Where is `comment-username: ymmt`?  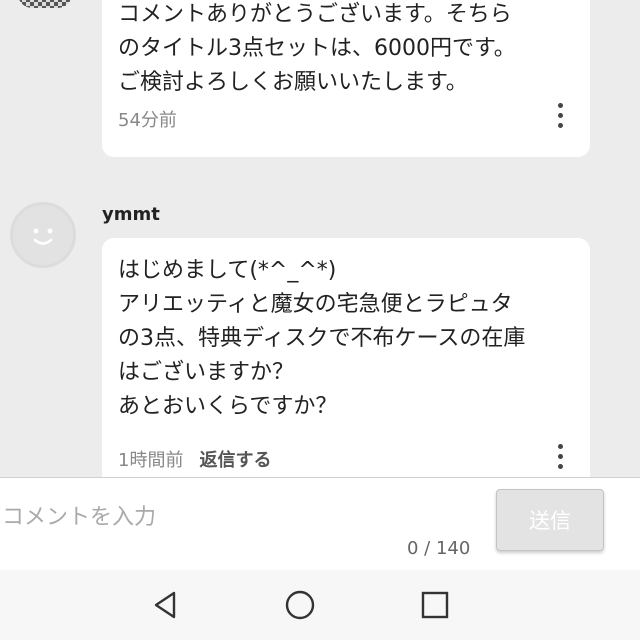
comment-username: ymmt is located at coordinates (131, 214).